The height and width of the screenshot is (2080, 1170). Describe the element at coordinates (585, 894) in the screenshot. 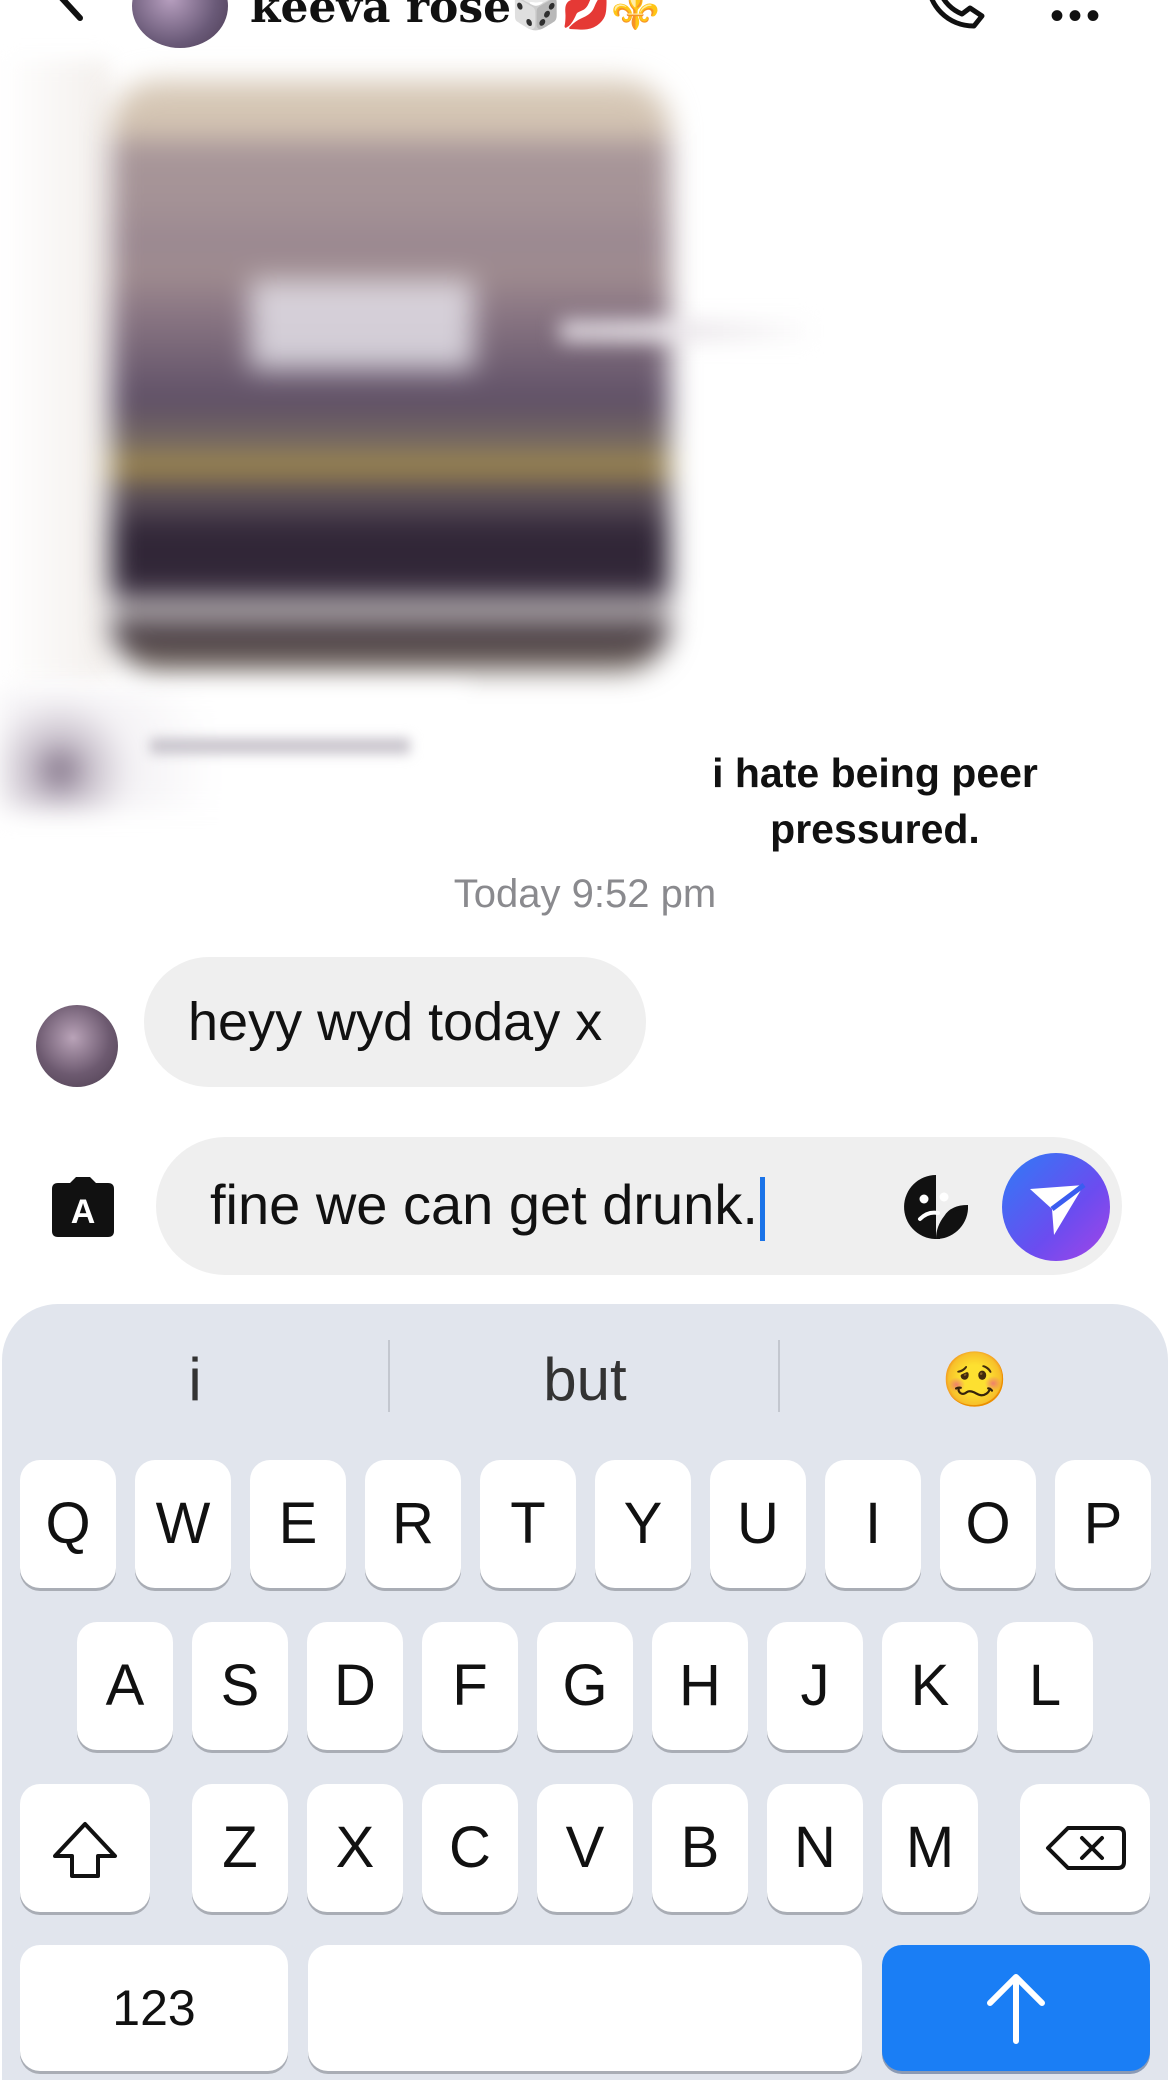

I see `message-timestamp: Today 9:52 pm` at that location.